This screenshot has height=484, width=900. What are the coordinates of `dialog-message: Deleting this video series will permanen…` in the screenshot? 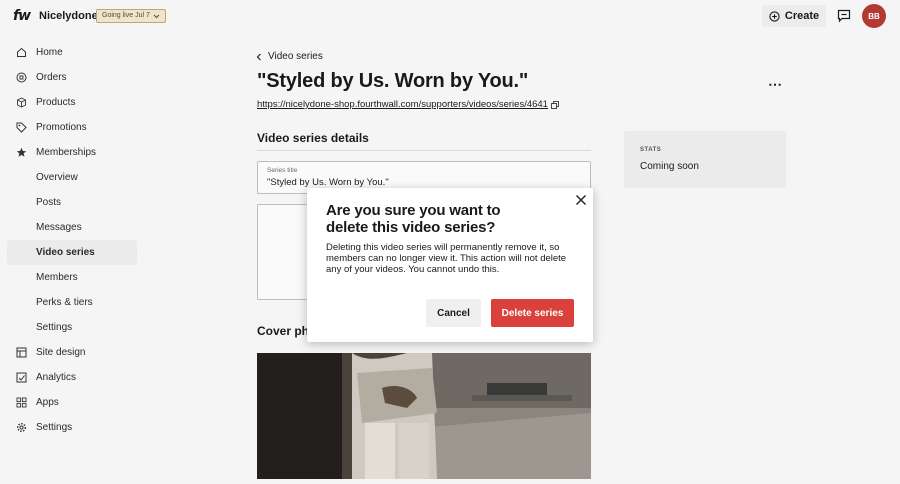 It's located at (446, 258).